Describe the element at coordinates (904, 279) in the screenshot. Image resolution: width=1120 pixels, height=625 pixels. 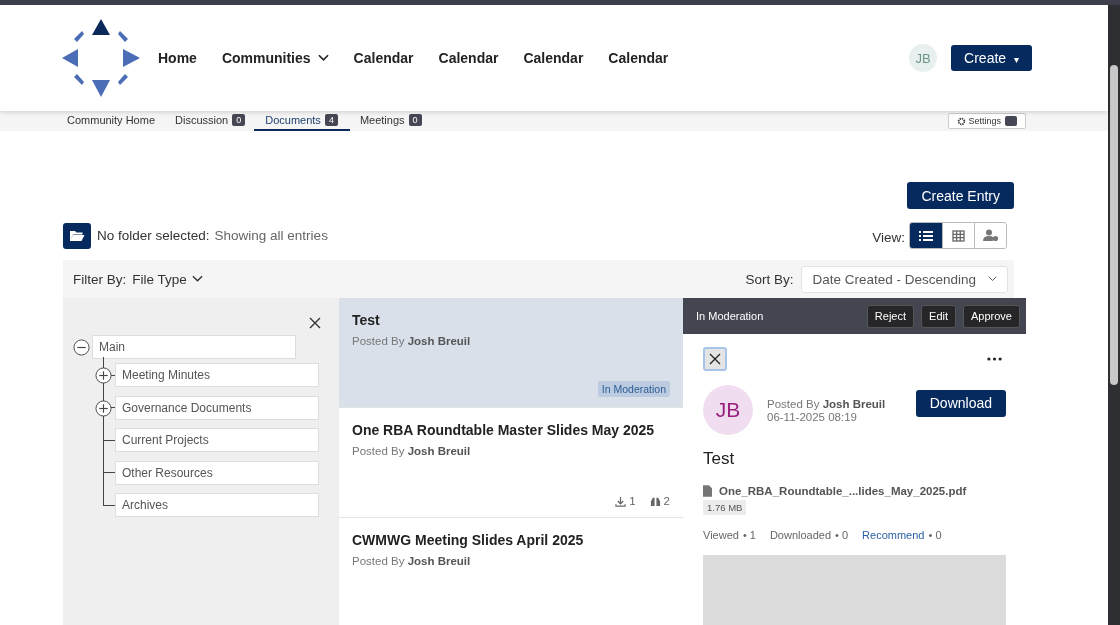
I see `sort-dropdown: Date Created - Descending` at that location.